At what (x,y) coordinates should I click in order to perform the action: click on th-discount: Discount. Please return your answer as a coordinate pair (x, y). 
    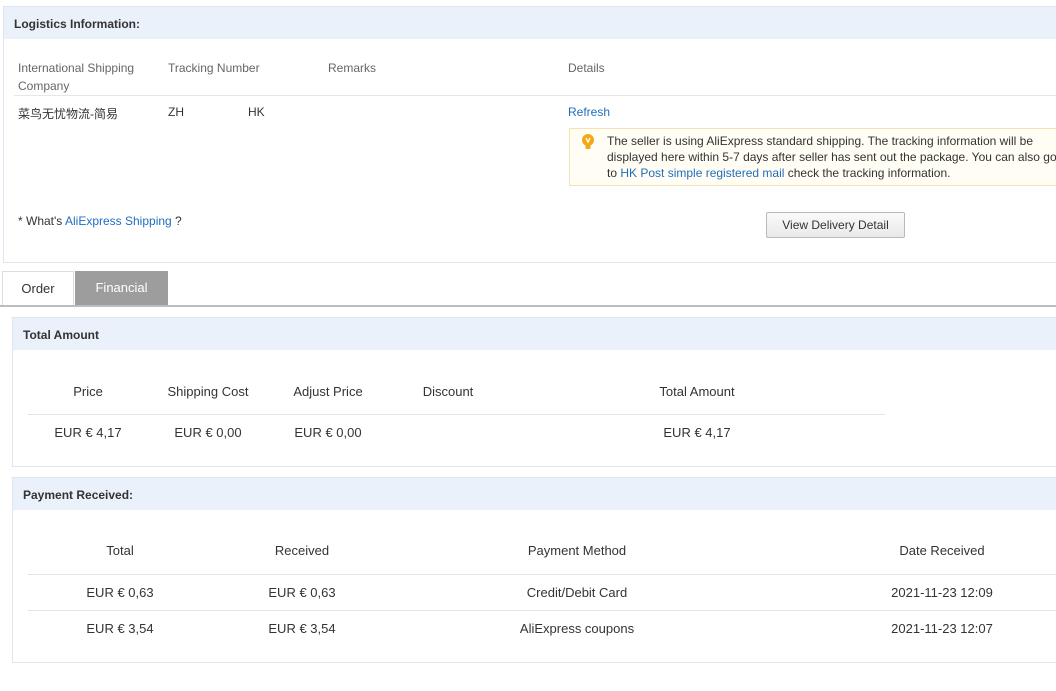
    Looking at the image, I should click on (448, 391).